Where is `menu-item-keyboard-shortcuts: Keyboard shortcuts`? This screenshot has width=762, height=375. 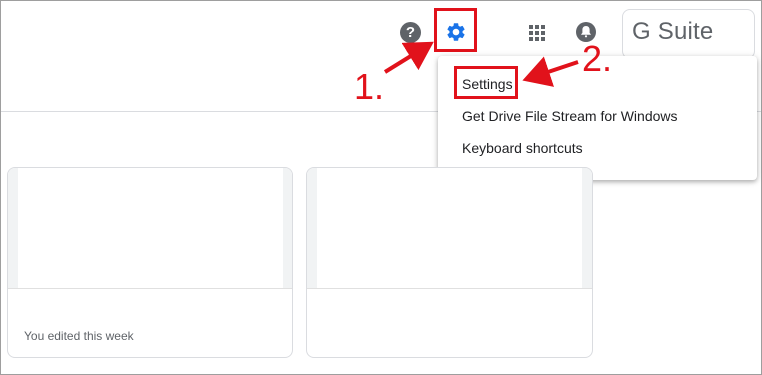 menu-item-keyboard-shortcuts: Keyboard shortcuts is located at coordinates (522, 148).